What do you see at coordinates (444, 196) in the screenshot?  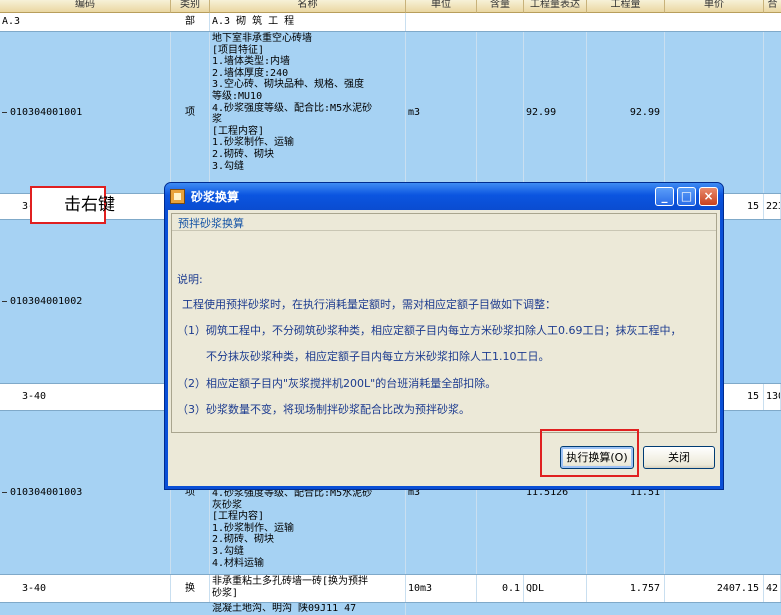 I see `dialog-titlebar: 砂浆换算 _ □ ×` at bounding box center [444, 196].